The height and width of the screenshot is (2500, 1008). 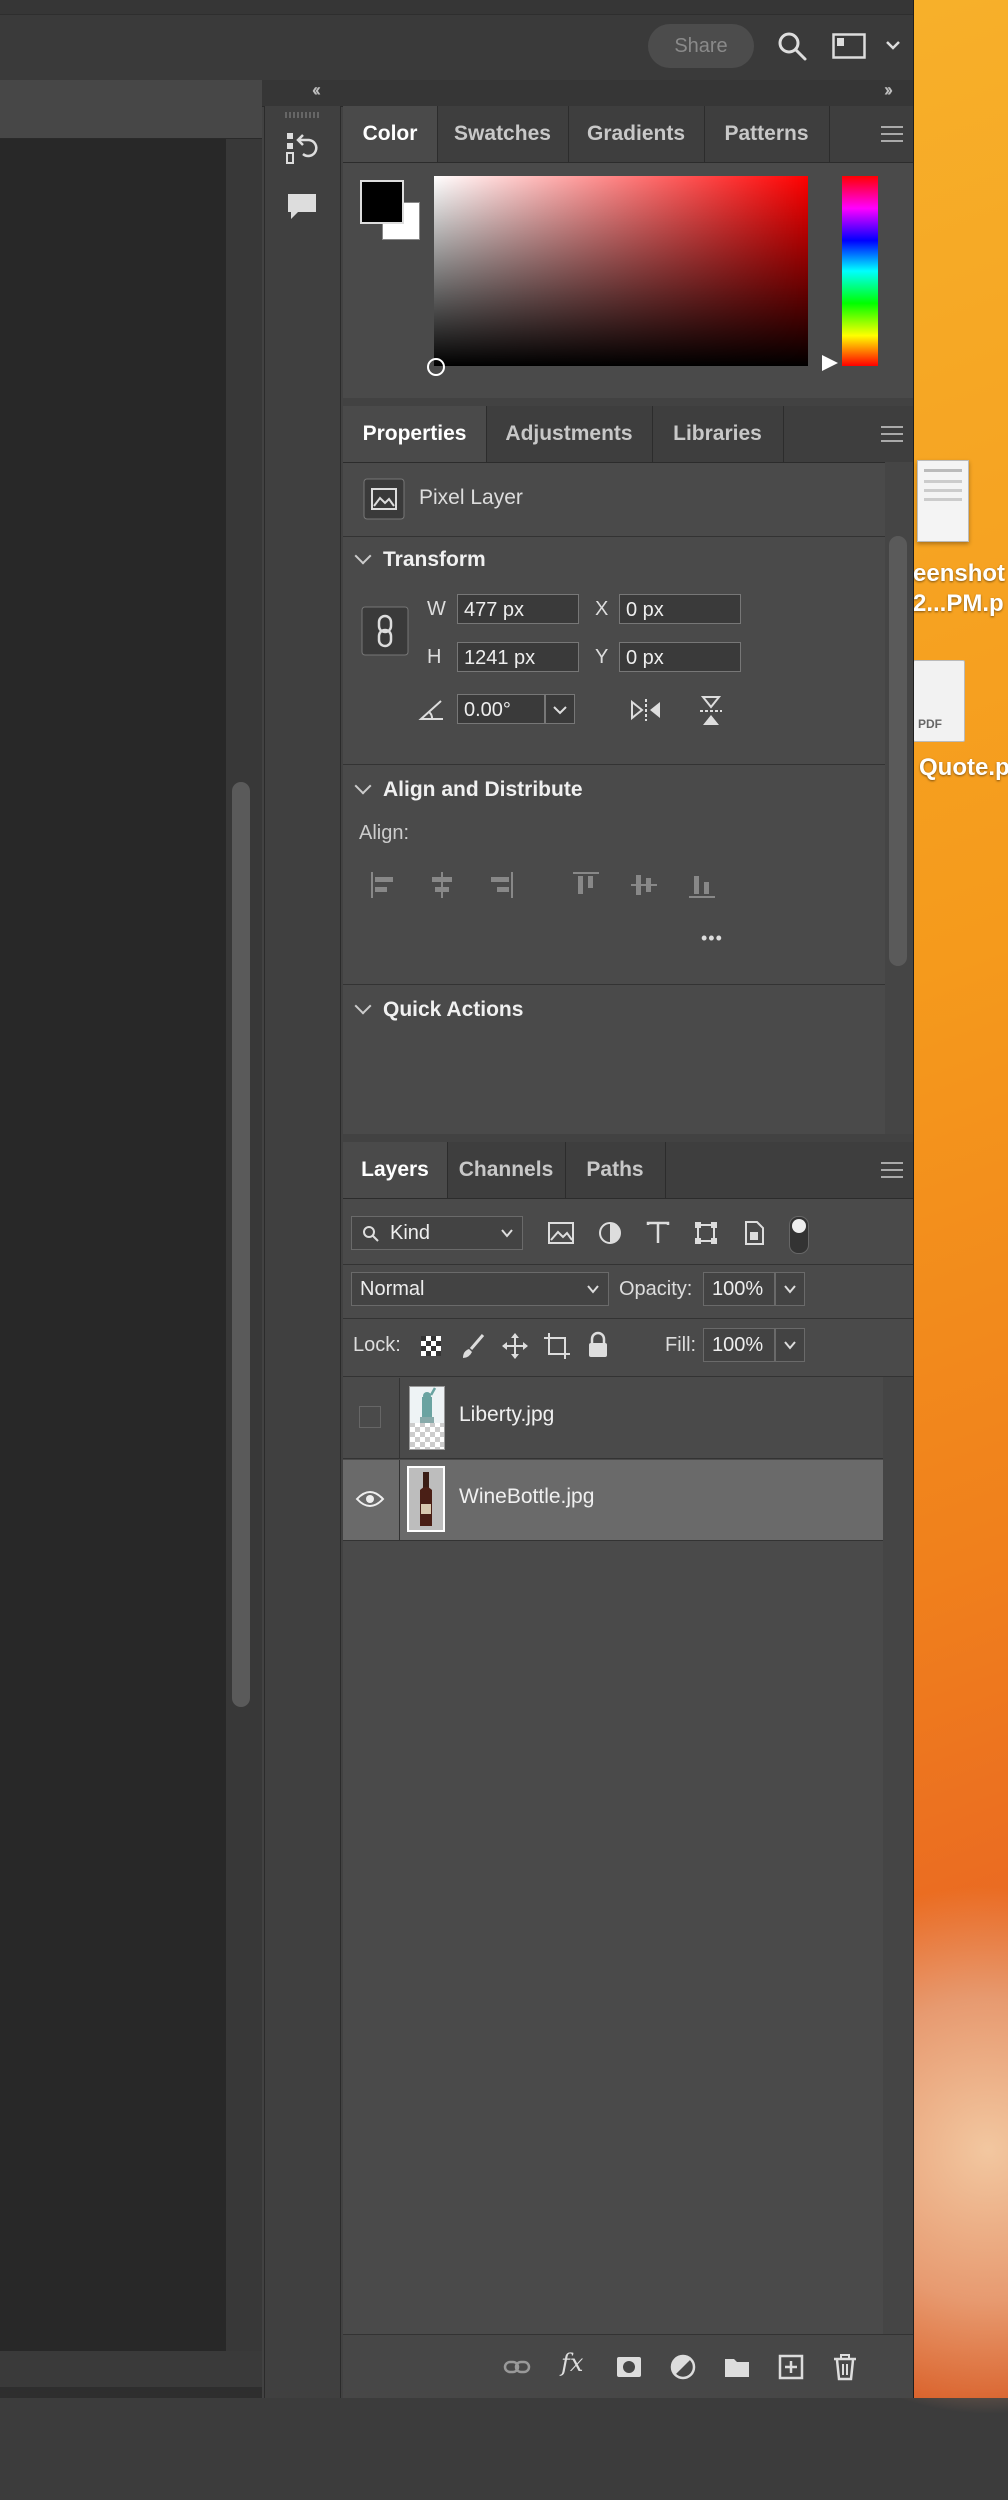 I want to click on desktop-file-pdf: PDF Quote.p, so click(x=960, y=721).